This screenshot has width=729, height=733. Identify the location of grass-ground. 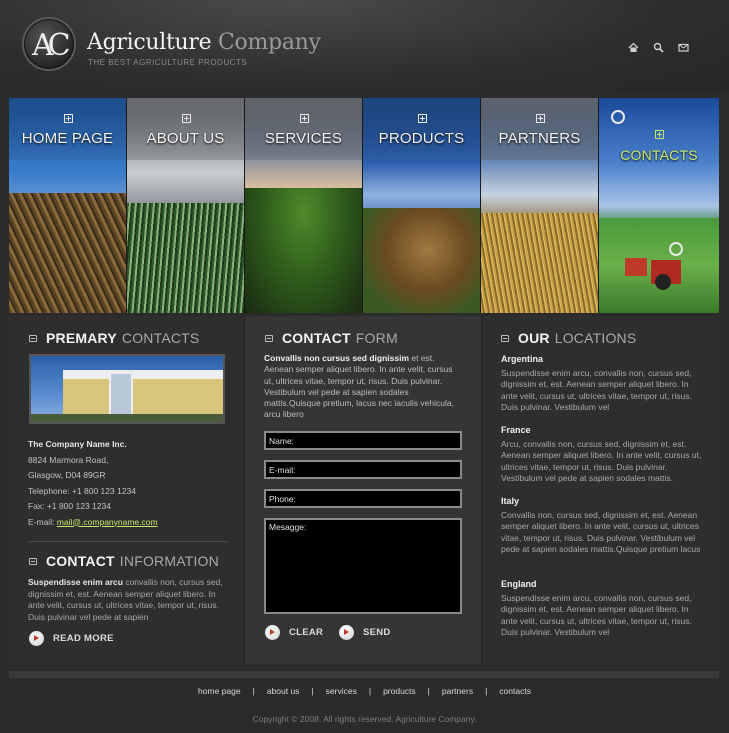
(185, 258).